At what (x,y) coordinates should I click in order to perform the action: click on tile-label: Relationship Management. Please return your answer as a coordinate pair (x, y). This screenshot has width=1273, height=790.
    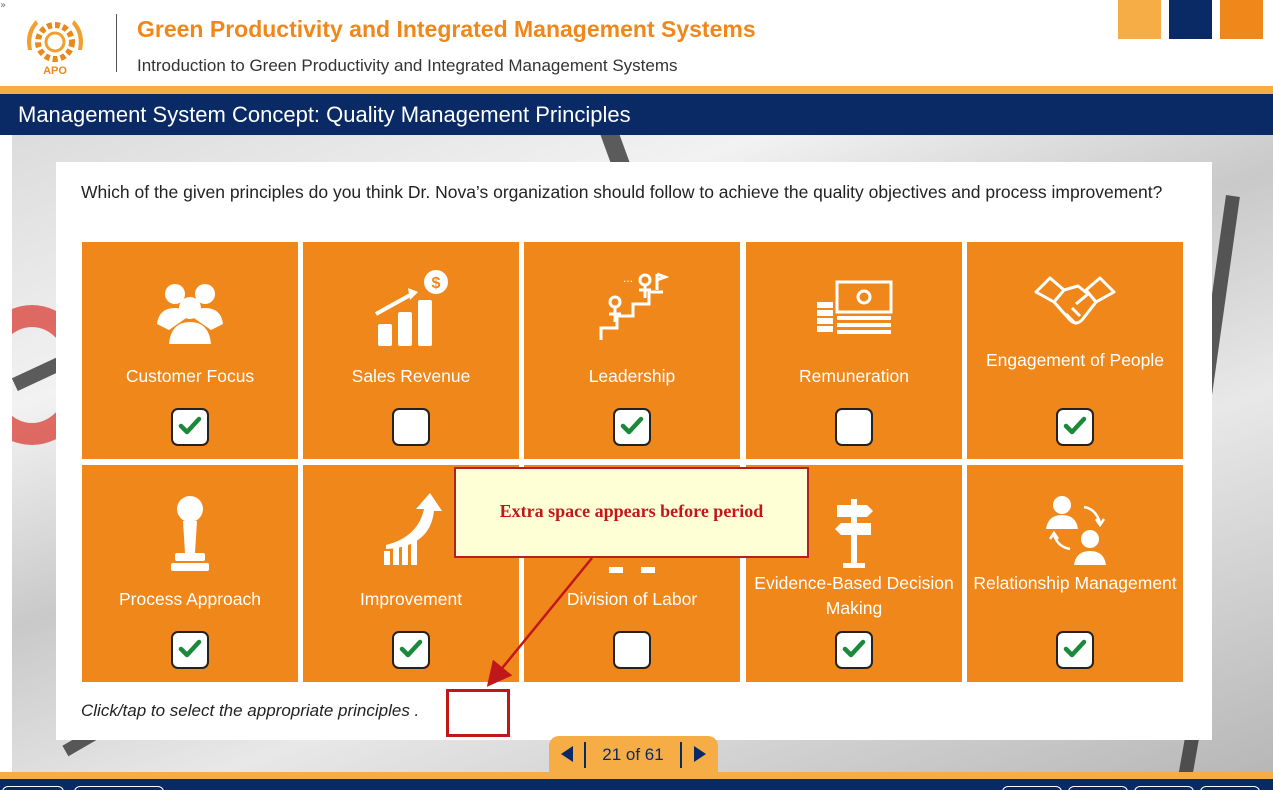
    Looking at the image, I should click on (1075, 583).